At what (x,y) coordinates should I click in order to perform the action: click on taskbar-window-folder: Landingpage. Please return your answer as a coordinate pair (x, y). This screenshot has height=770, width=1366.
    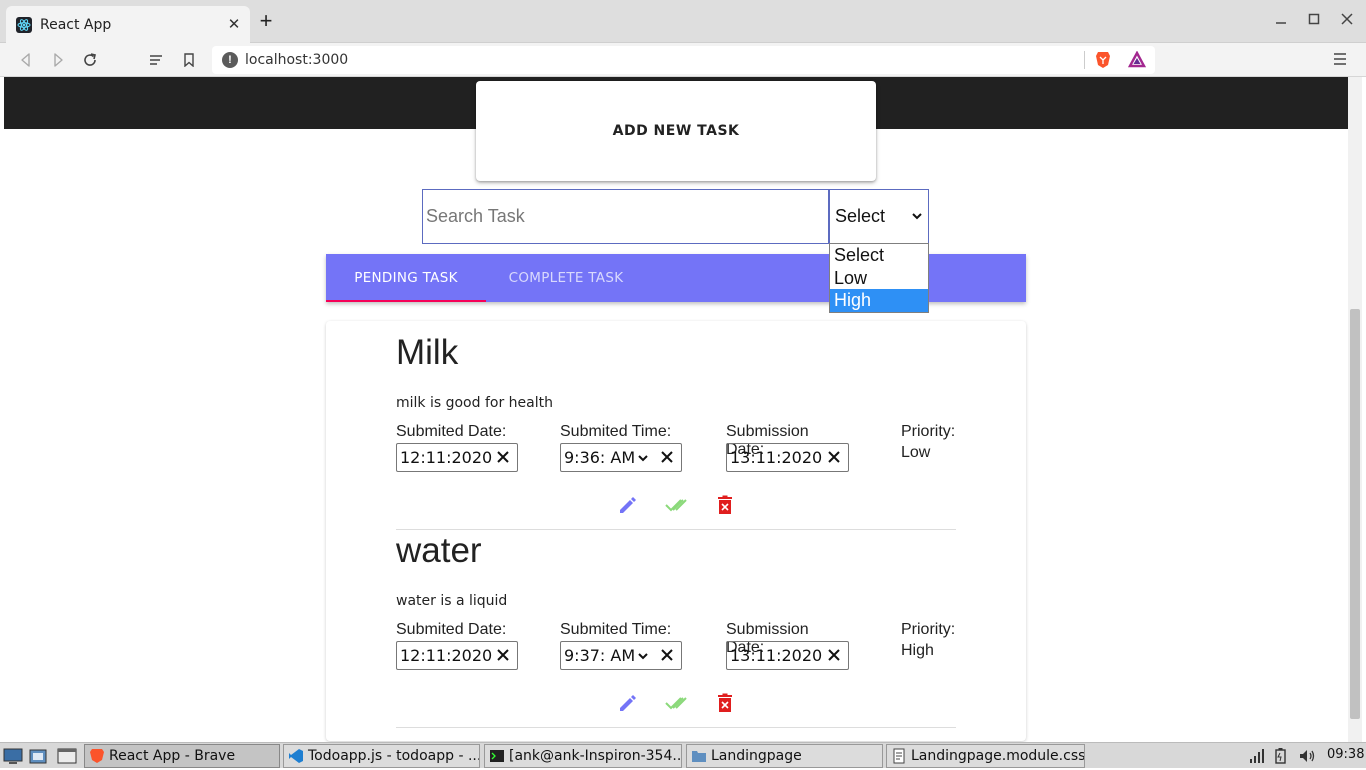
    Looking at the image, I should click on (784, 756).